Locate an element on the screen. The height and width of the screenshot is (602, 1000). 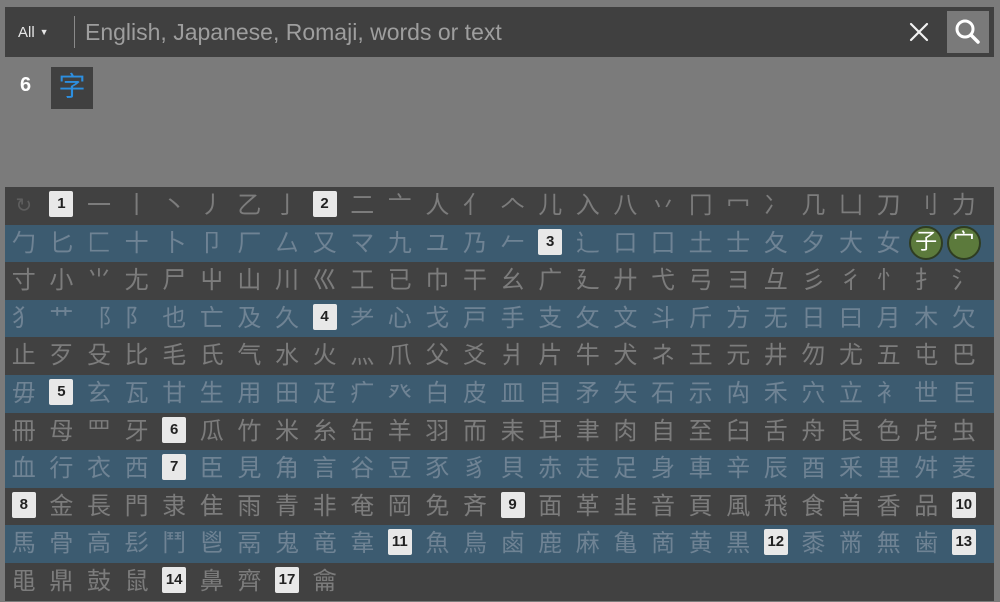
radical-button: 音 is located at coordinates (663, 507).